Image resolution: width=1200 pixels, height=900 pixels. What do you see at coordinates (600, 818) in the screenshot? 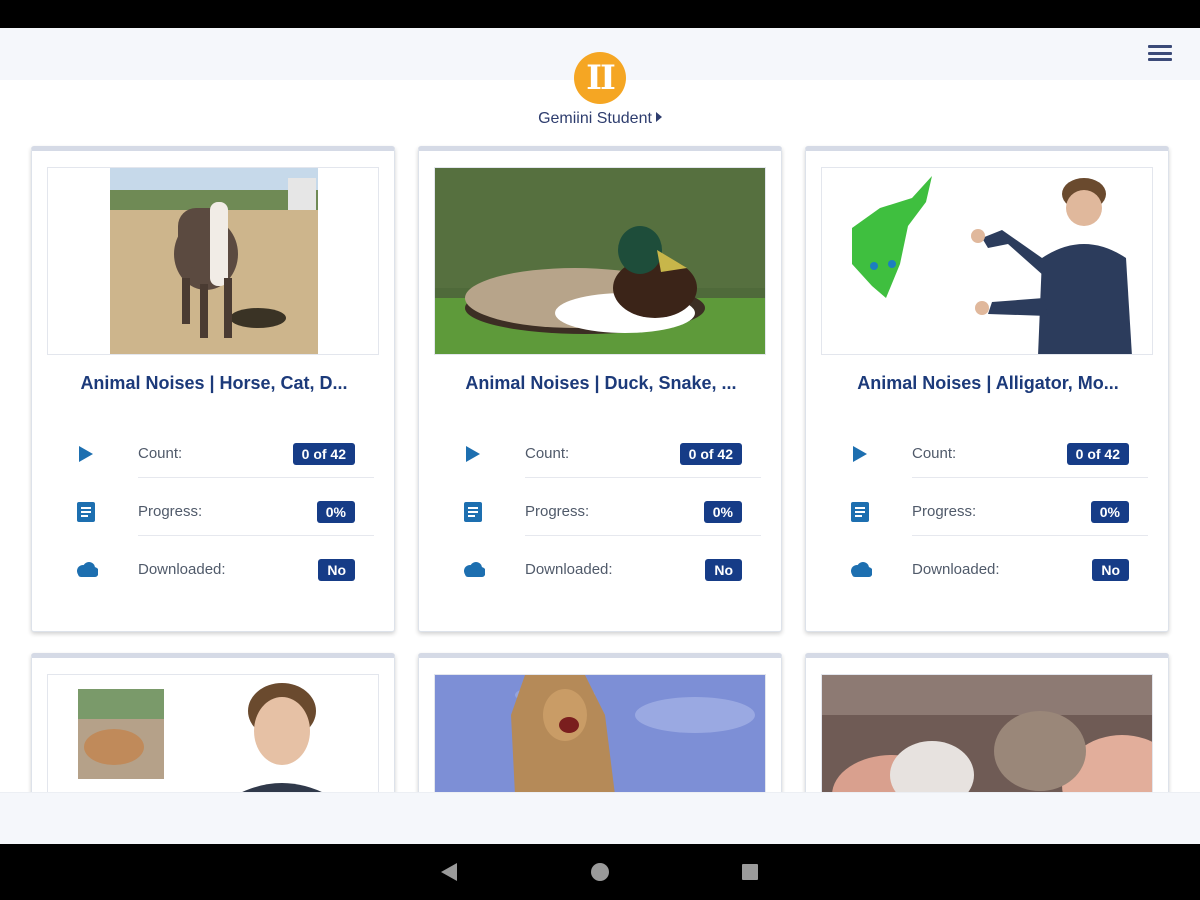
I see `bottom-bar` at bounding box center [600, 818].